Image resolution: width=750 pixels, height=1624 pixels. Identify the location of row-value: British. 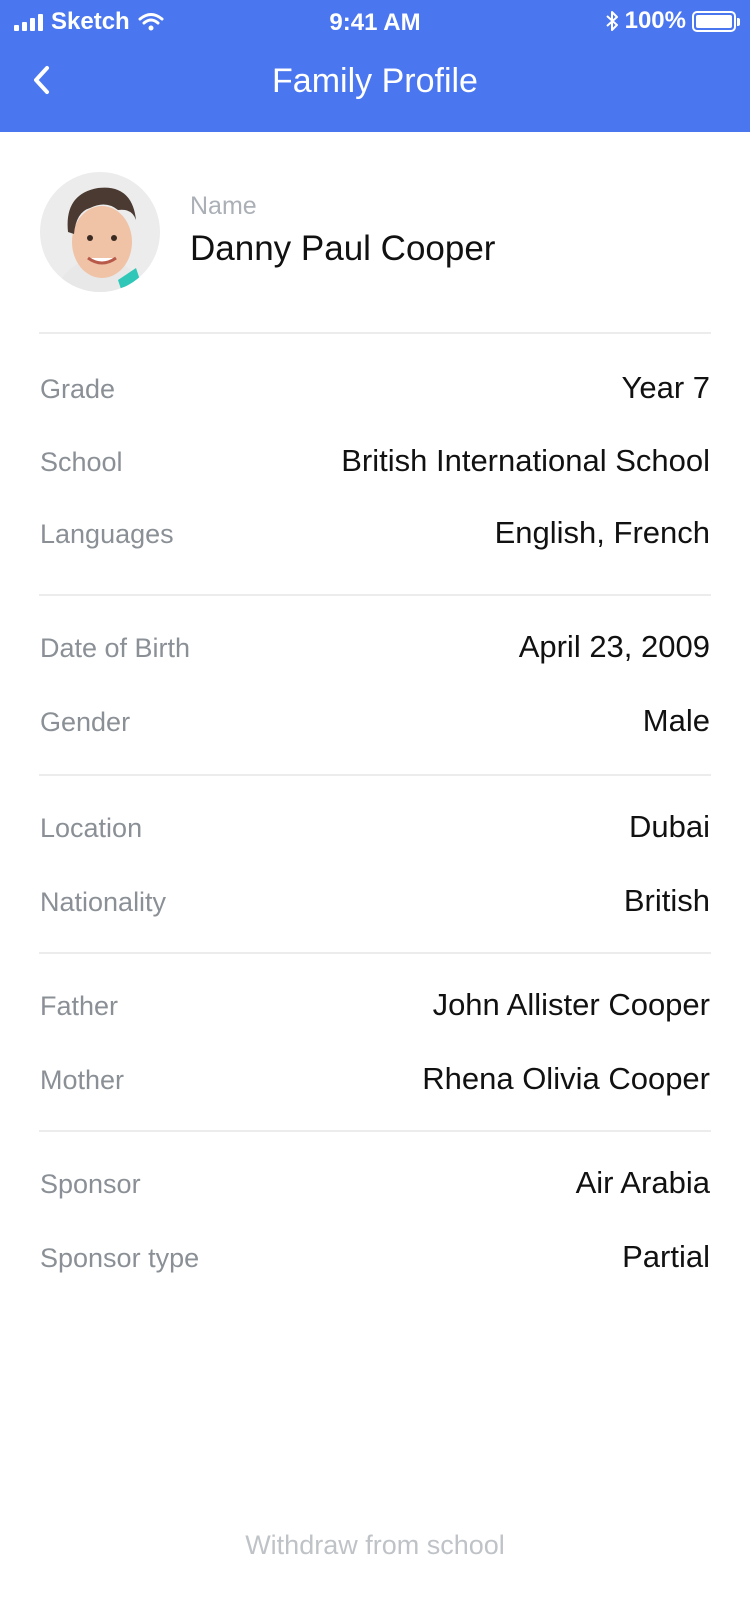
(666, 900).